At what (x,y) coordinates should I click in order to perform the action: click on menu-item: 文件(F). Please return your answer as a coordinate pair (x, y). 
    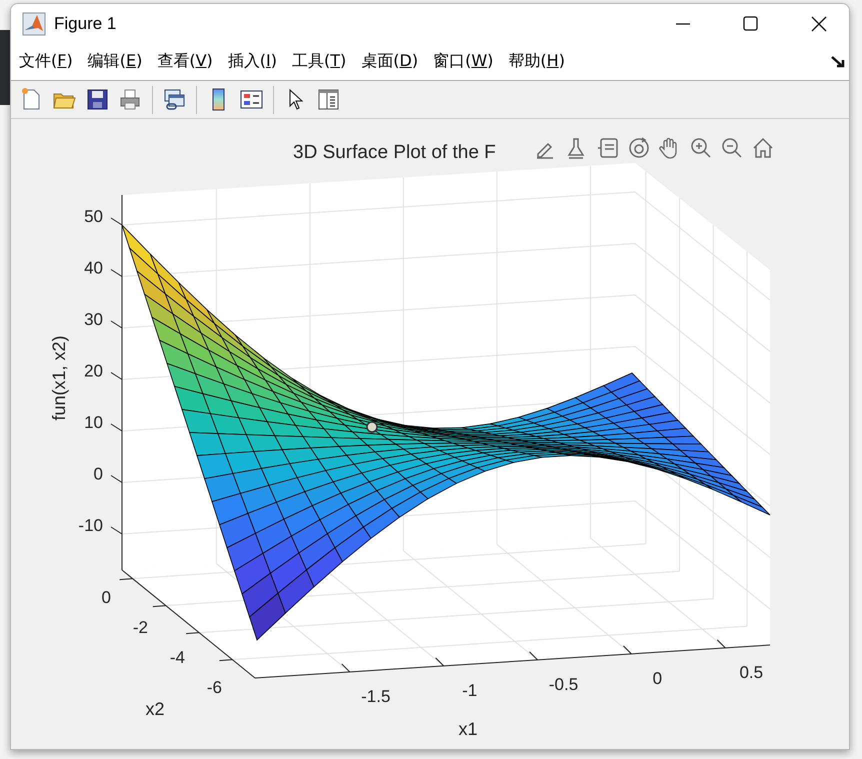
    Looking at the image, I should click on (46, 61).